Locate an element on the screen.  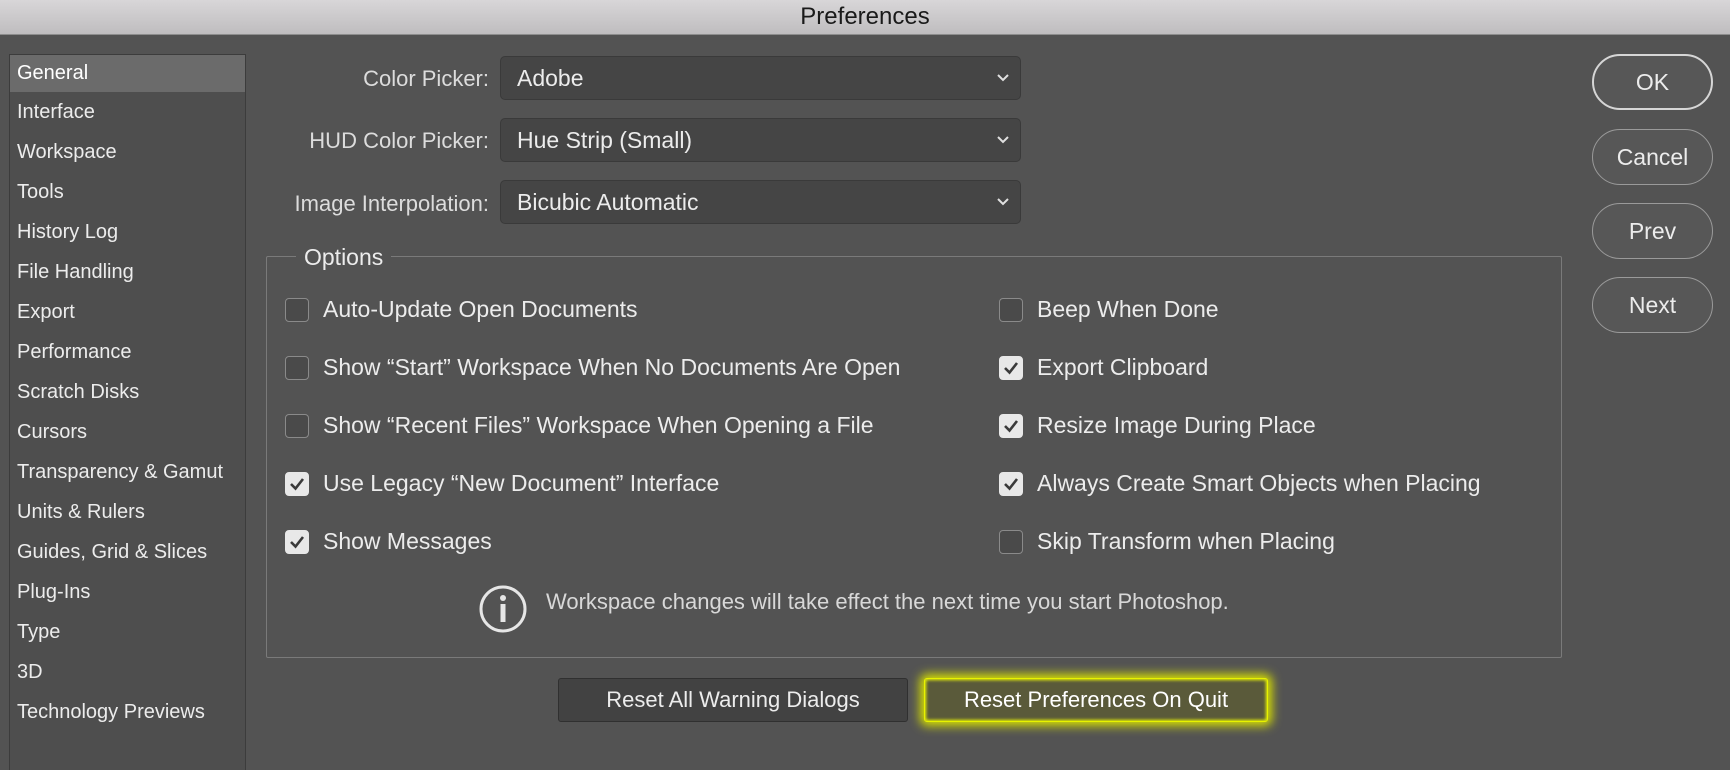
option-label: Beep When Done is located at coordinates (1128, 309).